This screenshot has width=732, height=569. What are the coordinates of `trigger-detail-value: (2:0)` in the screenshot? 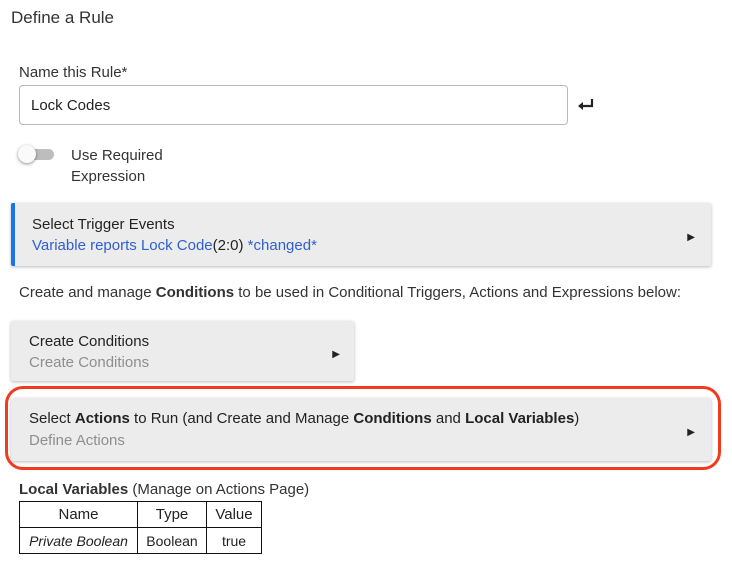 It's located at (228, 245).